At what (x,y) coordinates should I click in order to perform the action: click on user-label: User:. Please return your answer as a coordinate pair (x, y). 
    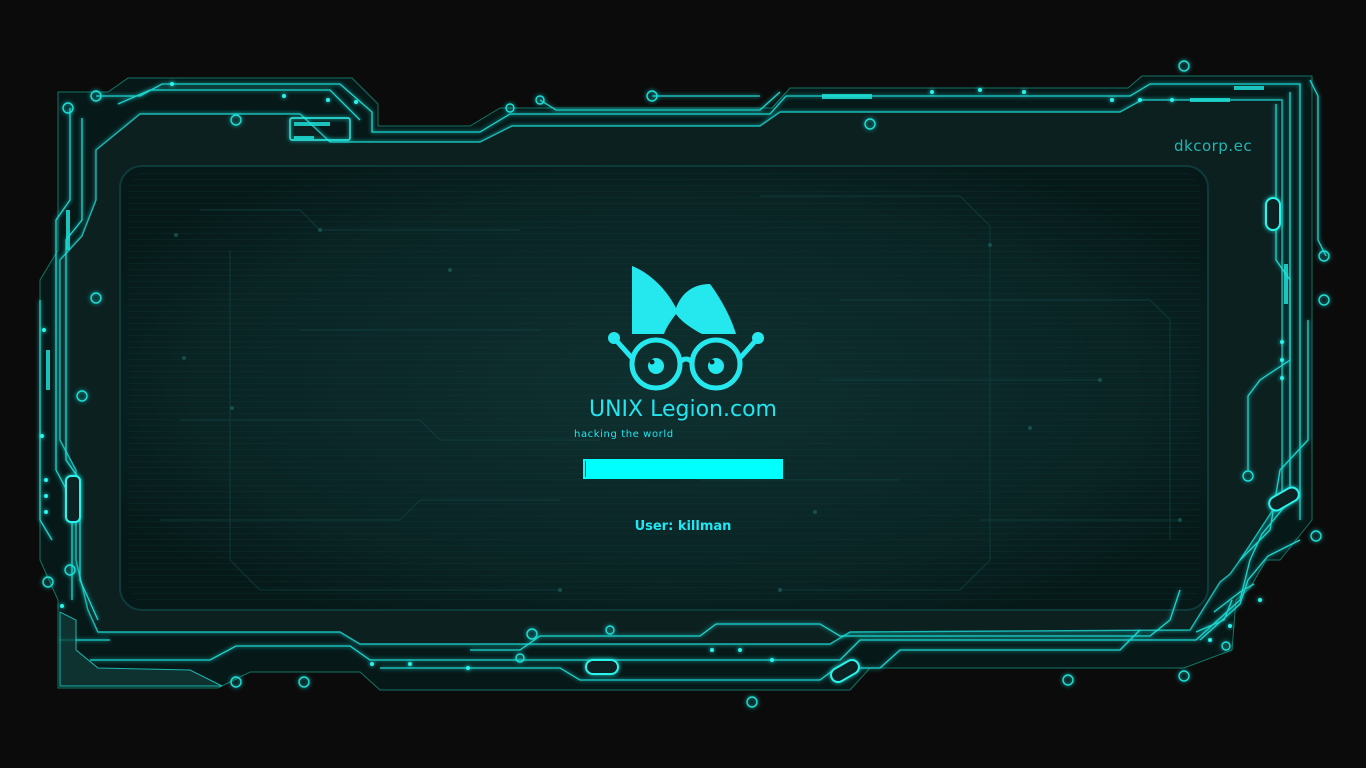
    Looking at the image, I should click on (654, 526).